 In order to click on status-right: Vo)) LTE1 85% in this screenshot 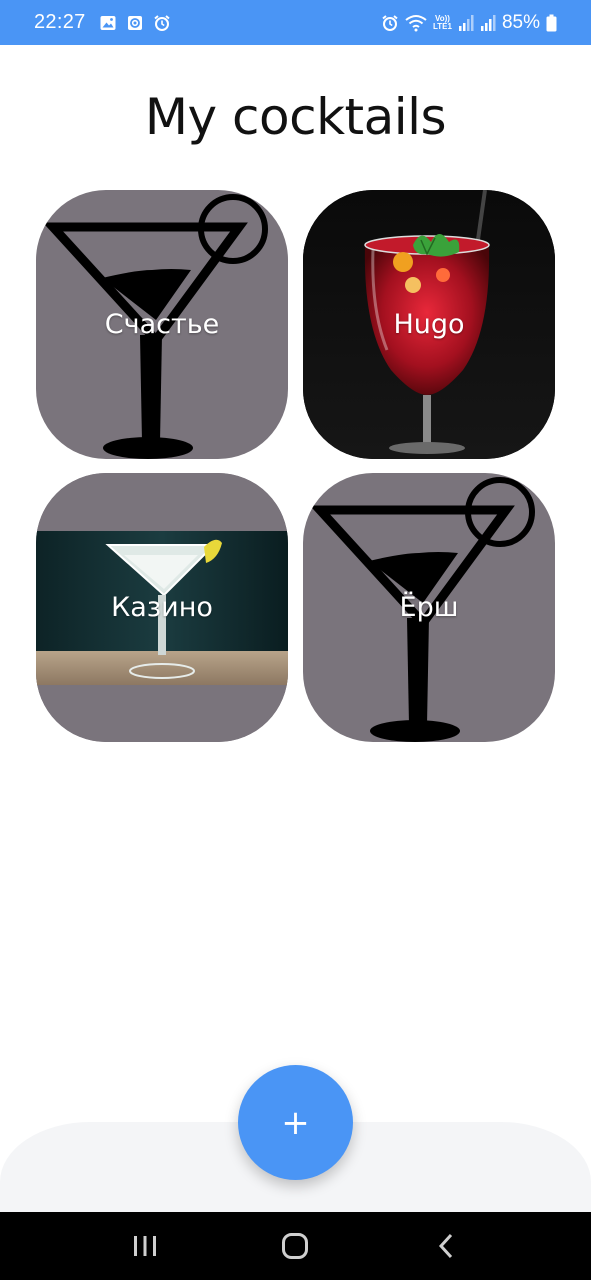, I will do `click(469, 23)`.